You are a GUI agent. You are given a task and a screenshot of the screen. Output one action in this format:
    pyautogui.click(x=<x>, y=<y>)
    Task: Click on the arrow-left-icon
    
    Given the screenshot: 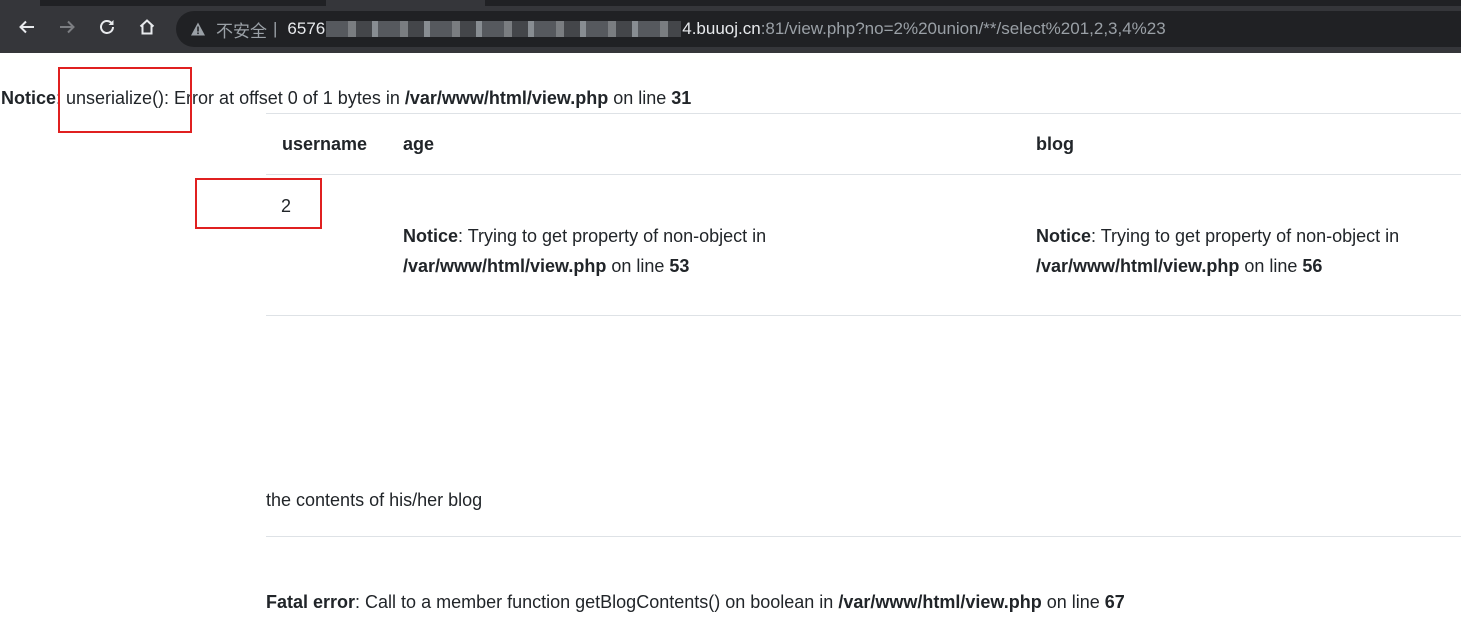 What is the action you would take?
    pyautogui.click(x=26, y=27)
    